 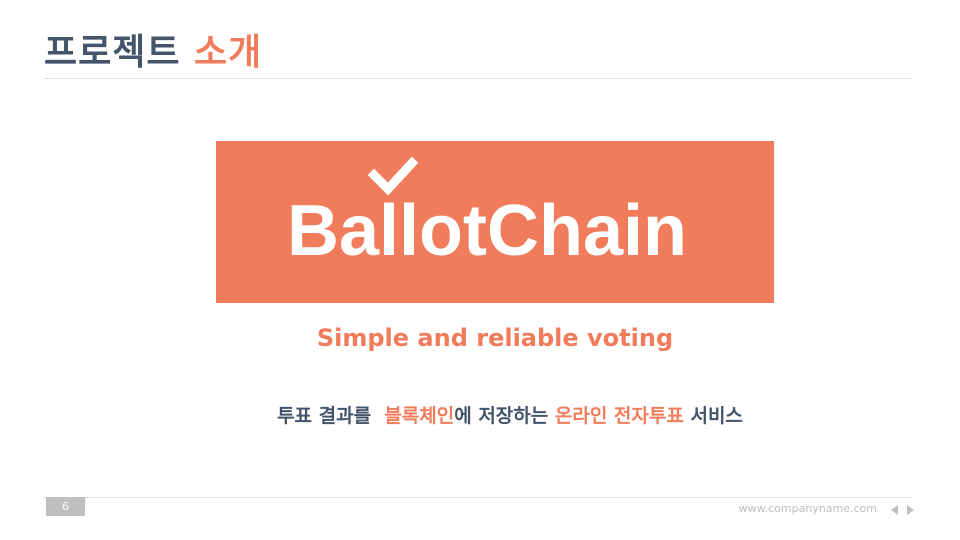 I want to click on slide-title-accent: 소개, so click(x=228, y=52).